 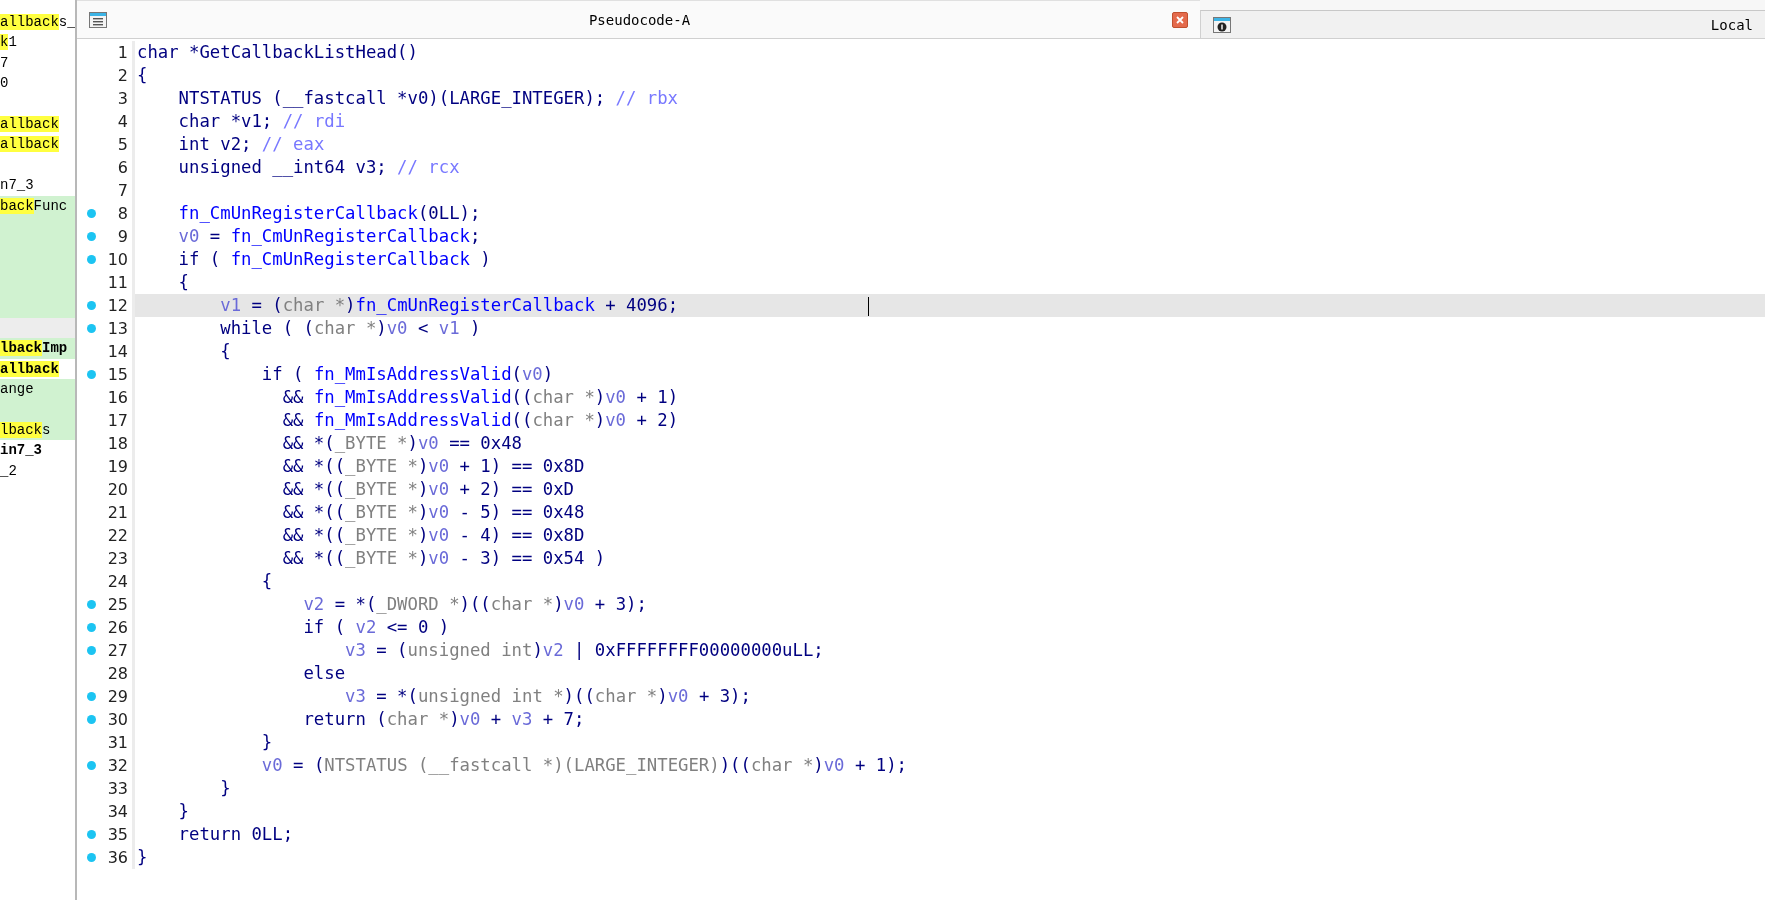 What do you see at coordinates (433, 466) in the screenshot?
I see `code-line: && *((_BYTE *)v0 + 1) == 0x8D` at bounding box center [433, 466].